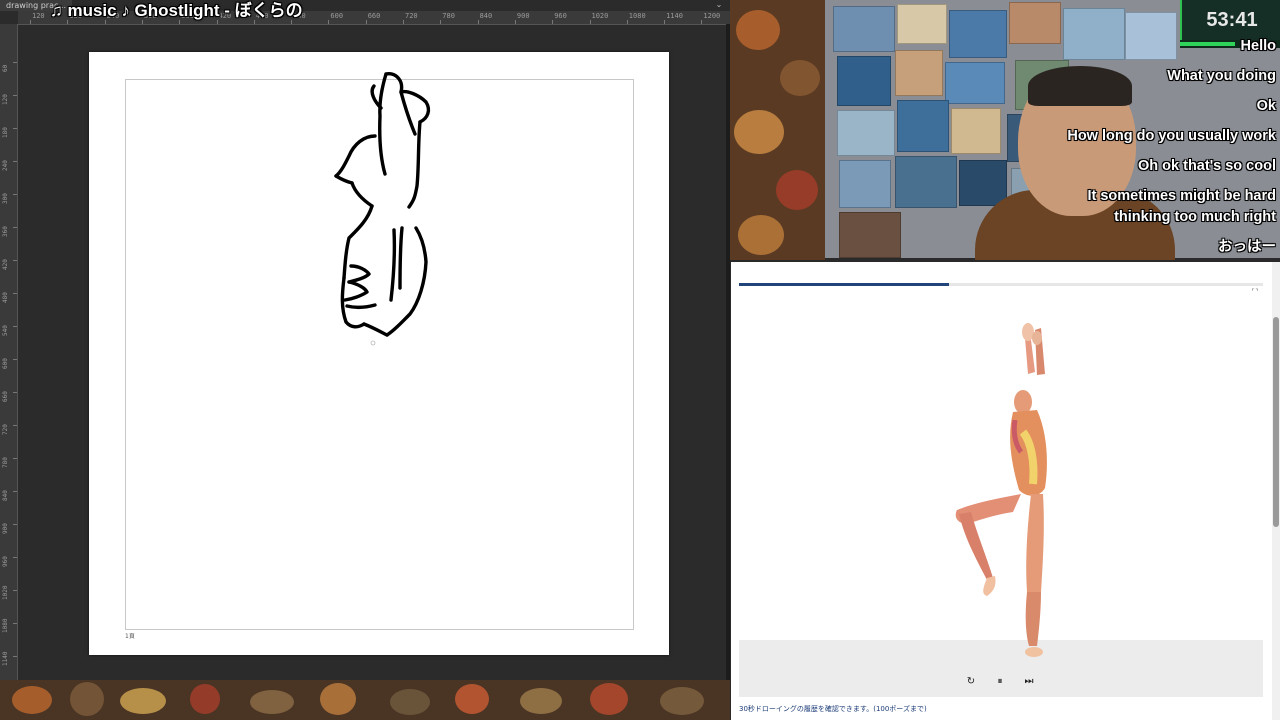  What do you see at coordinates (1181, 196) in the screenshot?
I see `chat-message: It sometimes might be hard` at bounding box center [1181, 196].